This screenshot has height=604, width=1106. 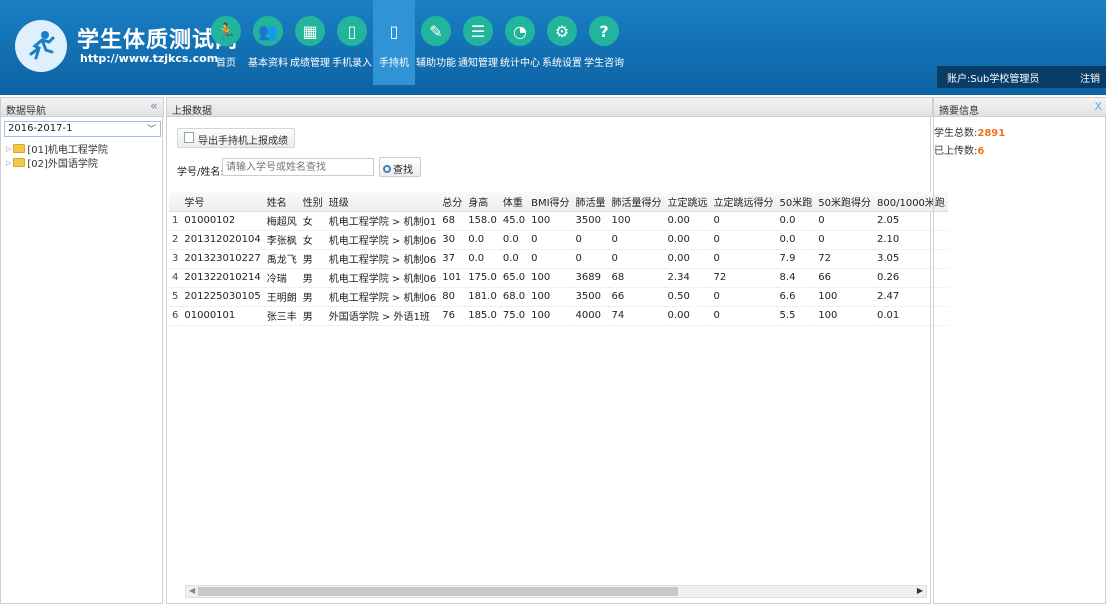 What do you see at coordinates (151, 130) in the screenshot?
I see `chevron-down-icon: ﹀` at bounding box center [151, 130].